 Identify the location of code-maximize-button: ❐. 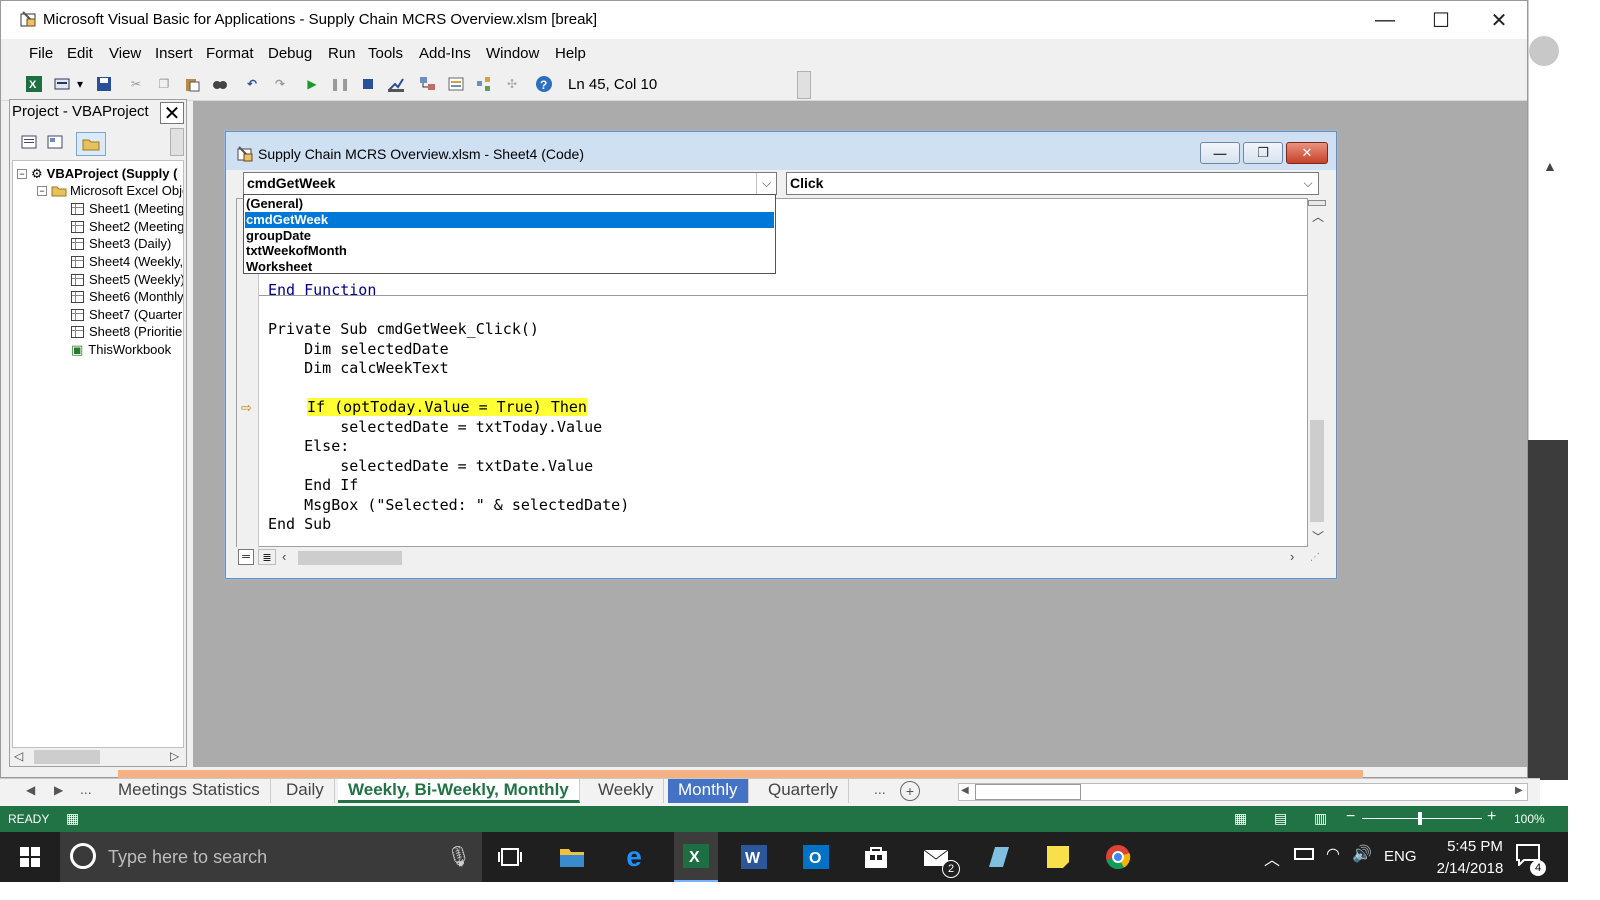
(1263, 153).